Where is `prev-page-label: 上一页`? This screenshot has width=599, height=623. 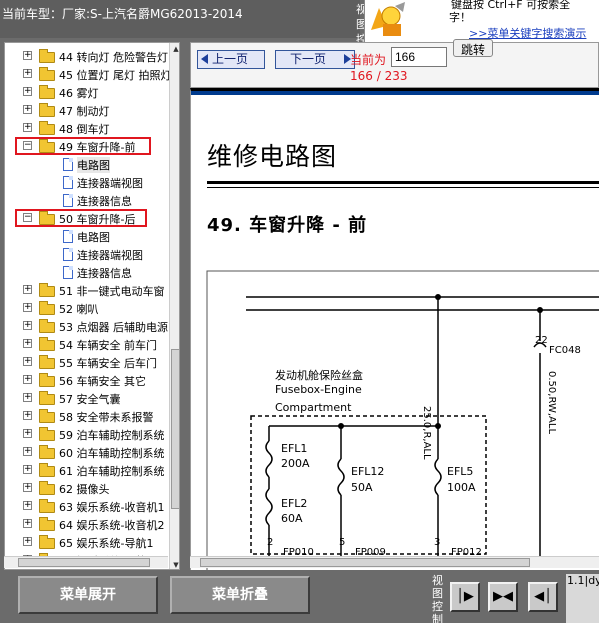
prev-page-label: 上一页 is located at coordinates (230, 59).